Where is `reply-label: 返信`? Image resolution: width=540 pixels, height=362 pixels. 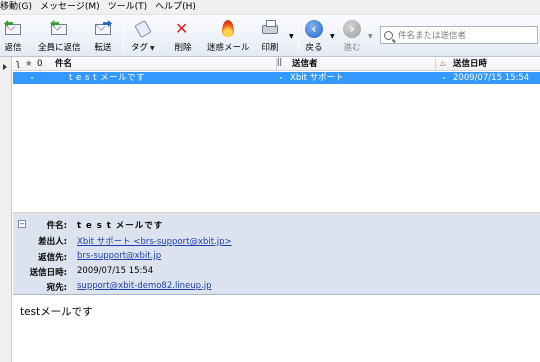
reply-label: 返信 is located at coordinates (13, 48).